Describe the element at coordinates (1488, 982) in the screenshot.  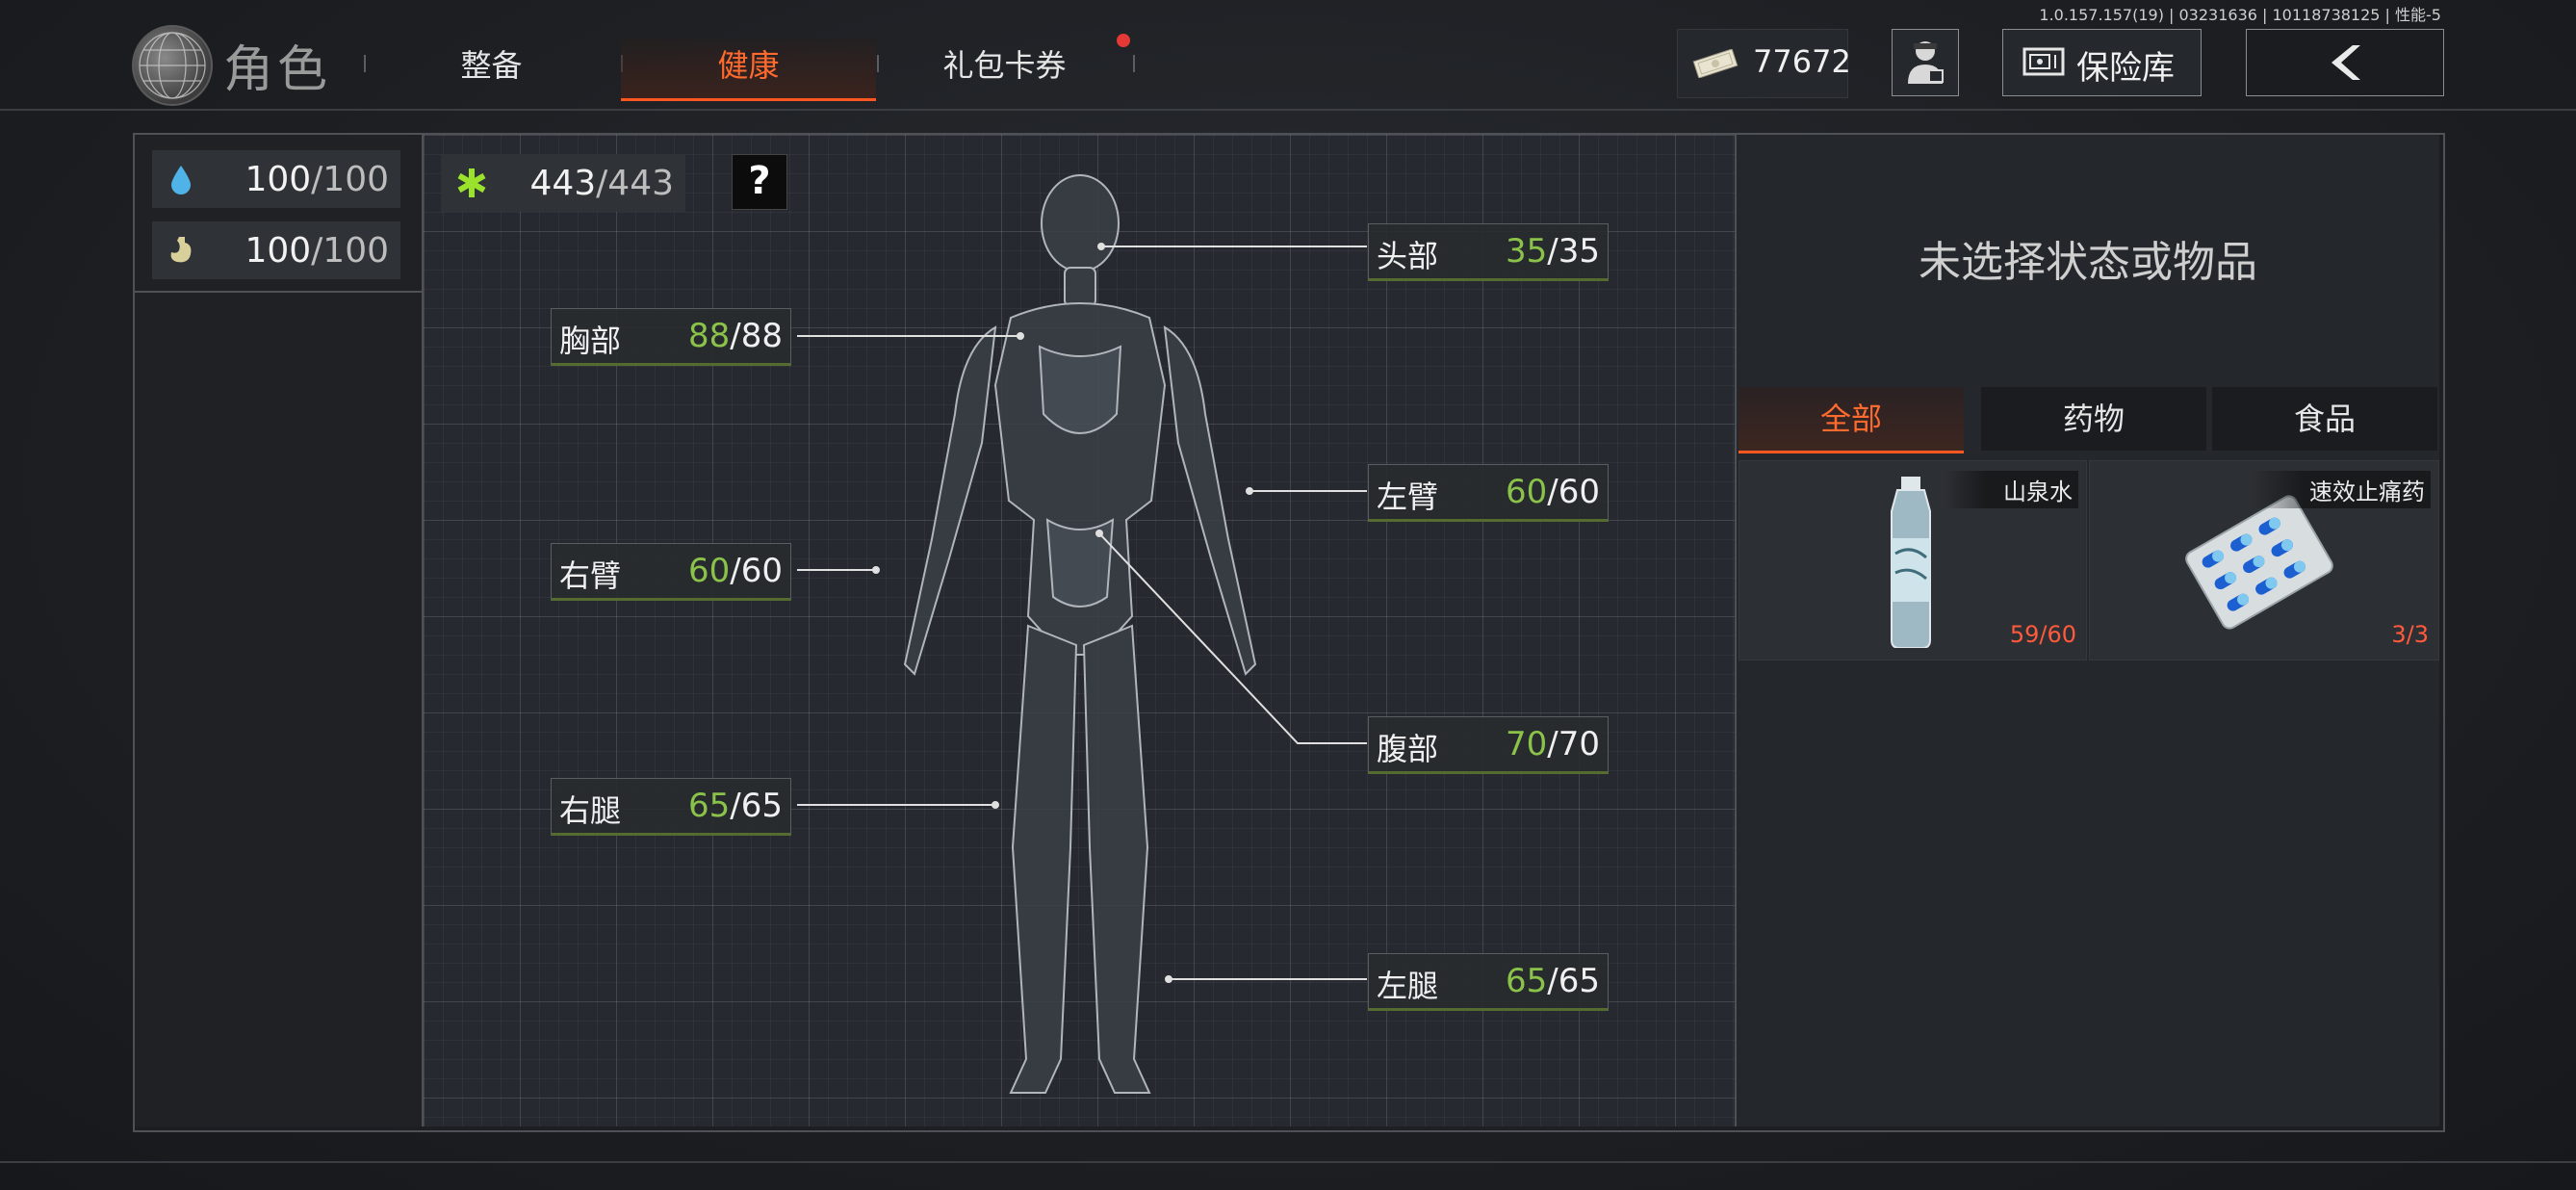
I see `body-part-left-leg: 左腿 65/65` at that location.